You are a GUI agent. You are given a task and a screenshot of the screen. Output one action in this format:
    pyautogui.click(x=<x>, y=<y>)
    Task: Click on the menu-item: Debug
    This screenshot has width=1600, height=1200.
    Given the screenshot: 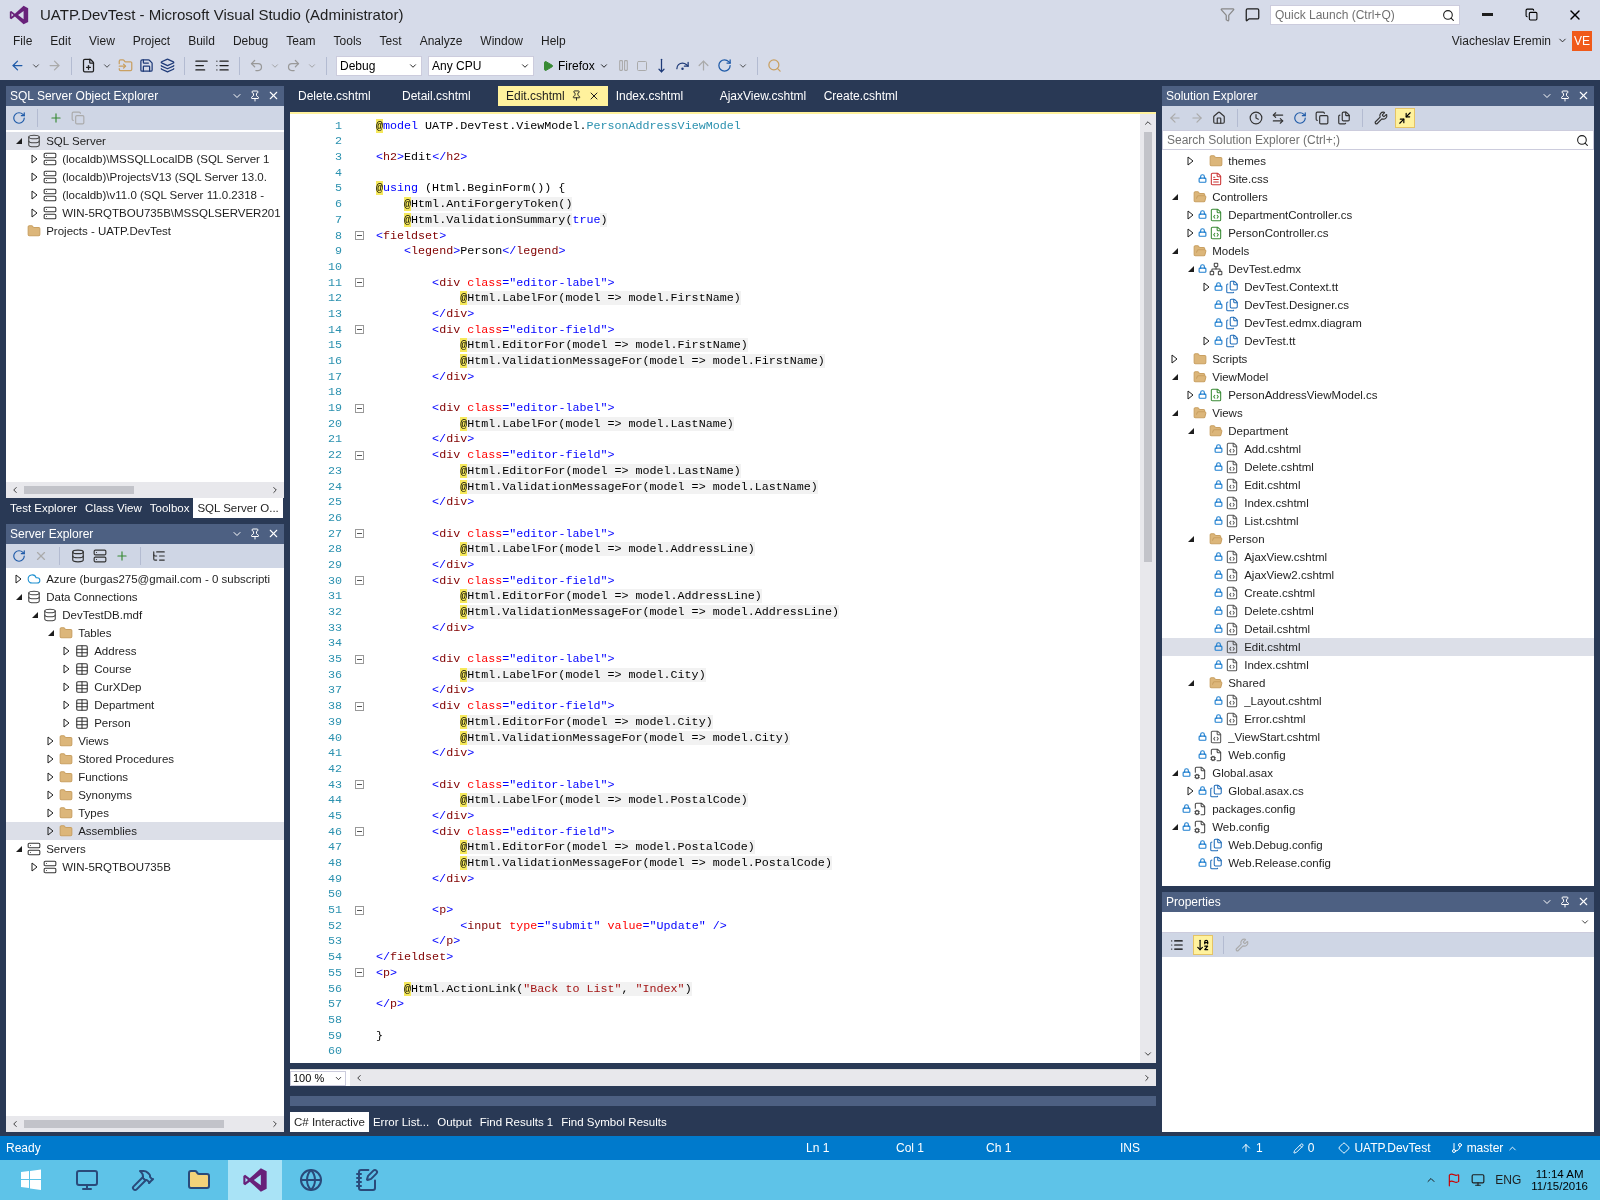 What is the action you would take?
    pyautogui.click(x=250, y=40)
    